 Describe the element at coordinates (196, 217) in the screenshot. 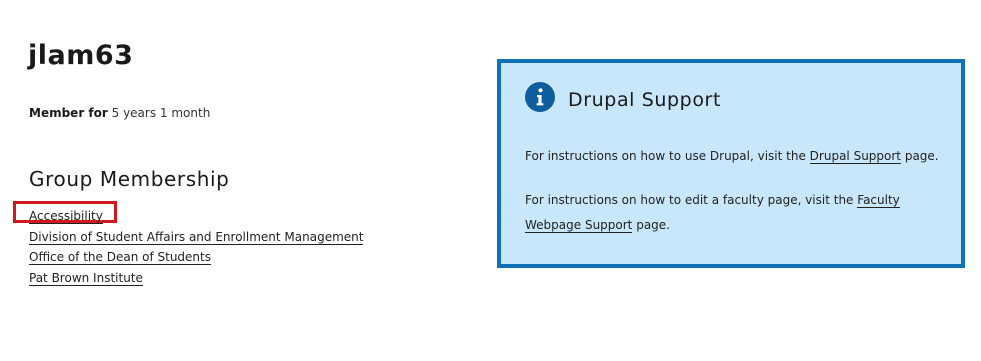

I see `list-item: Accessibility` at that location.